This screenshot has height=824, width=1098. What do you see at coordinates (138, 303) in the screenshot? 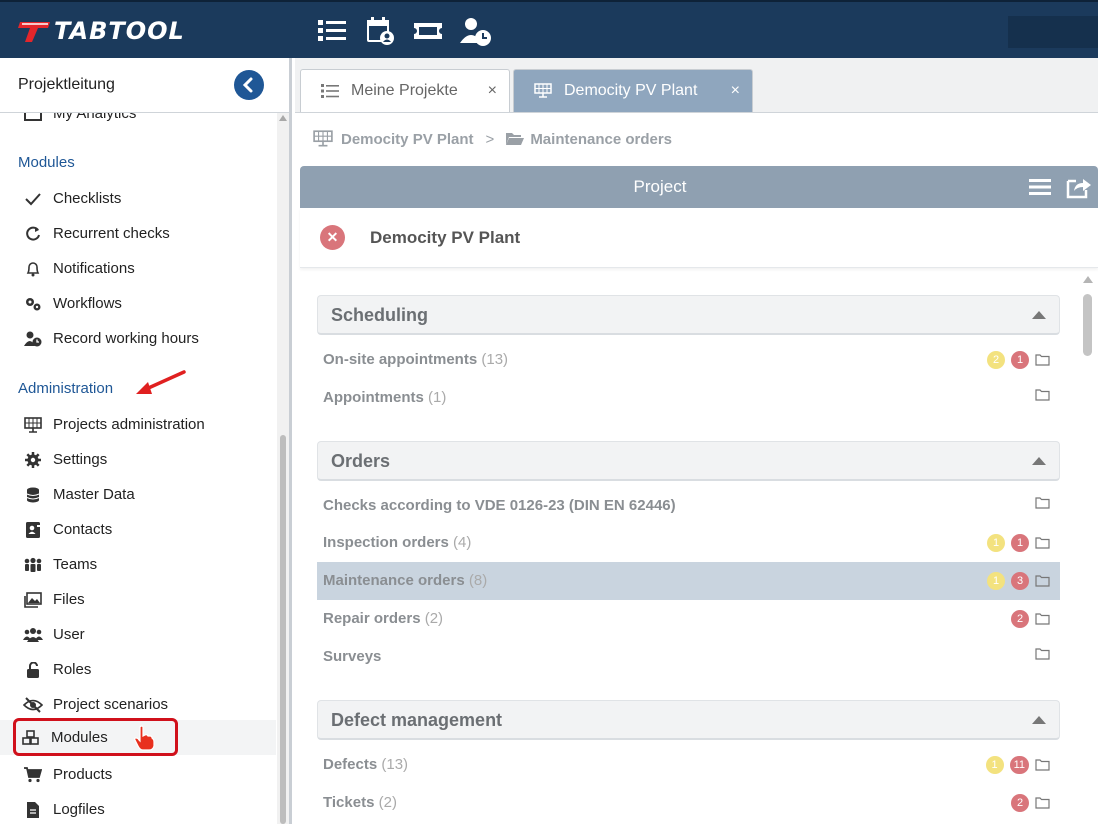
I see `sidebar-item-workflows: Workflows` at bounding box center [138, 303].